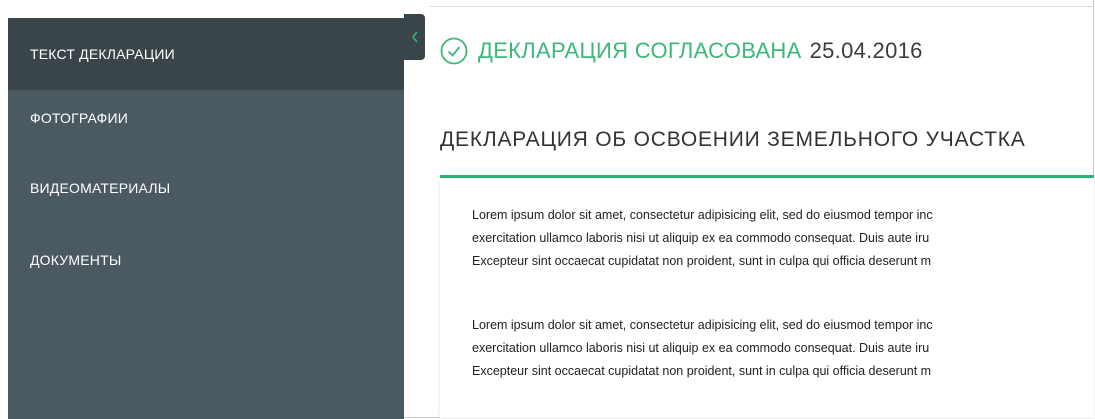  What do you see at coordinates (100, 188) in the screenshot?
I see `sidebar-item-label: ВИДЕОМАТЕРИАЛЫ` at bounding box center [100, 188].